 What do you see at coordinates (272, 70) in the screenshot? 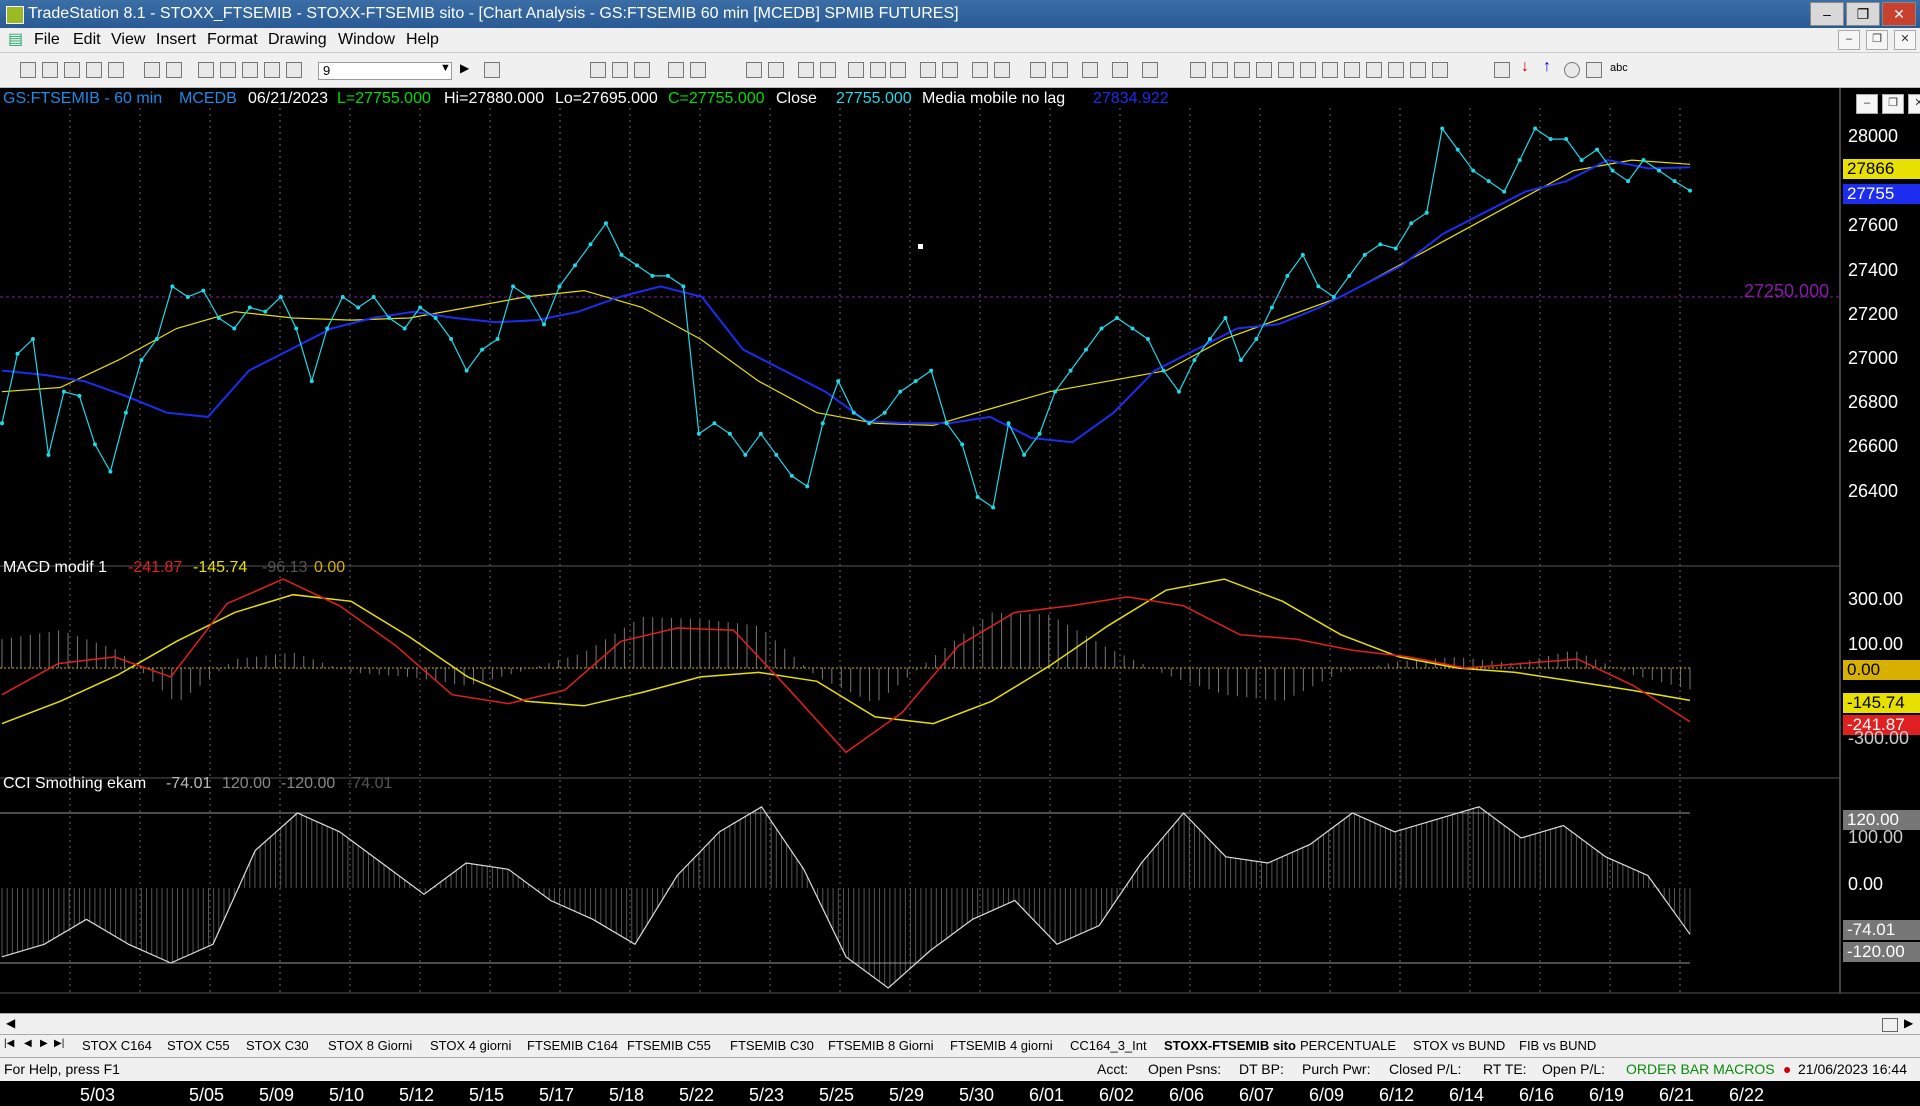
I see `draw-icon` at bounding box center [272, 70].